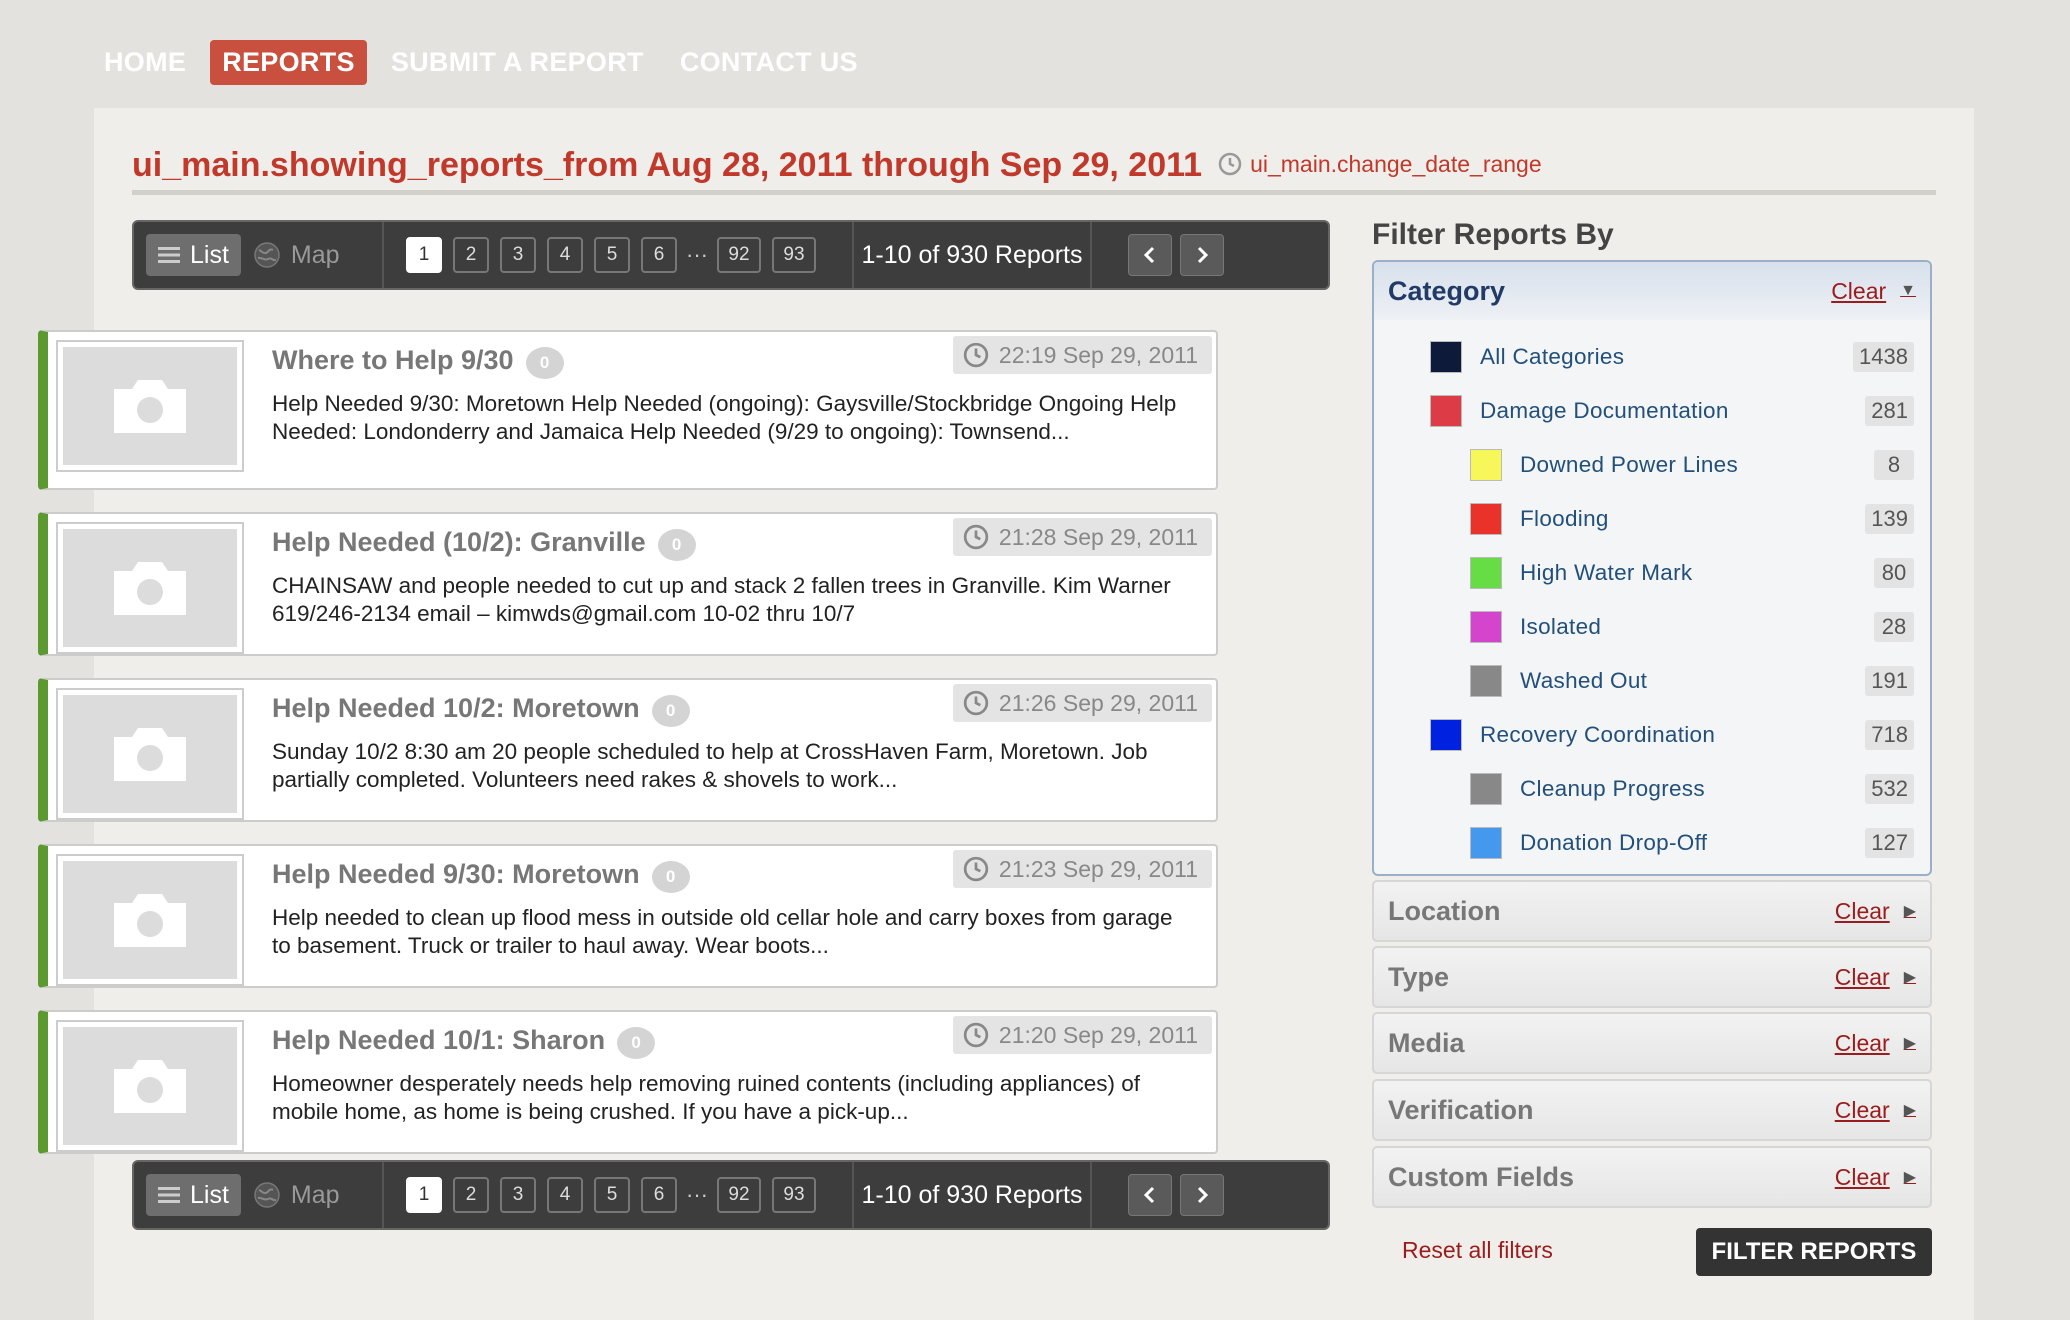 The image size is (2070, 1320). I want to click on nav-home: HOME, so click(145, 62).